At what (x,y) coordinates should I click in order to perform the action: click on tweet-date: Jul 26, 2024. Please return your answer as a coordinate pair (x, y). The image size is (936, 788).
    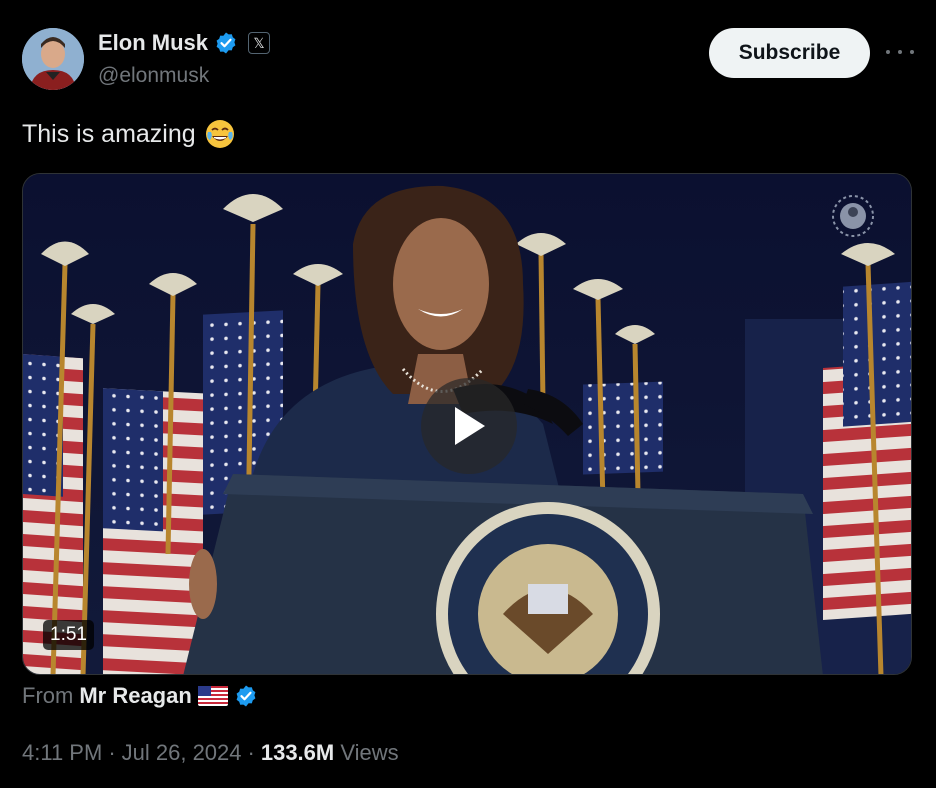
    Looking at the image, I should click on (182, 753).